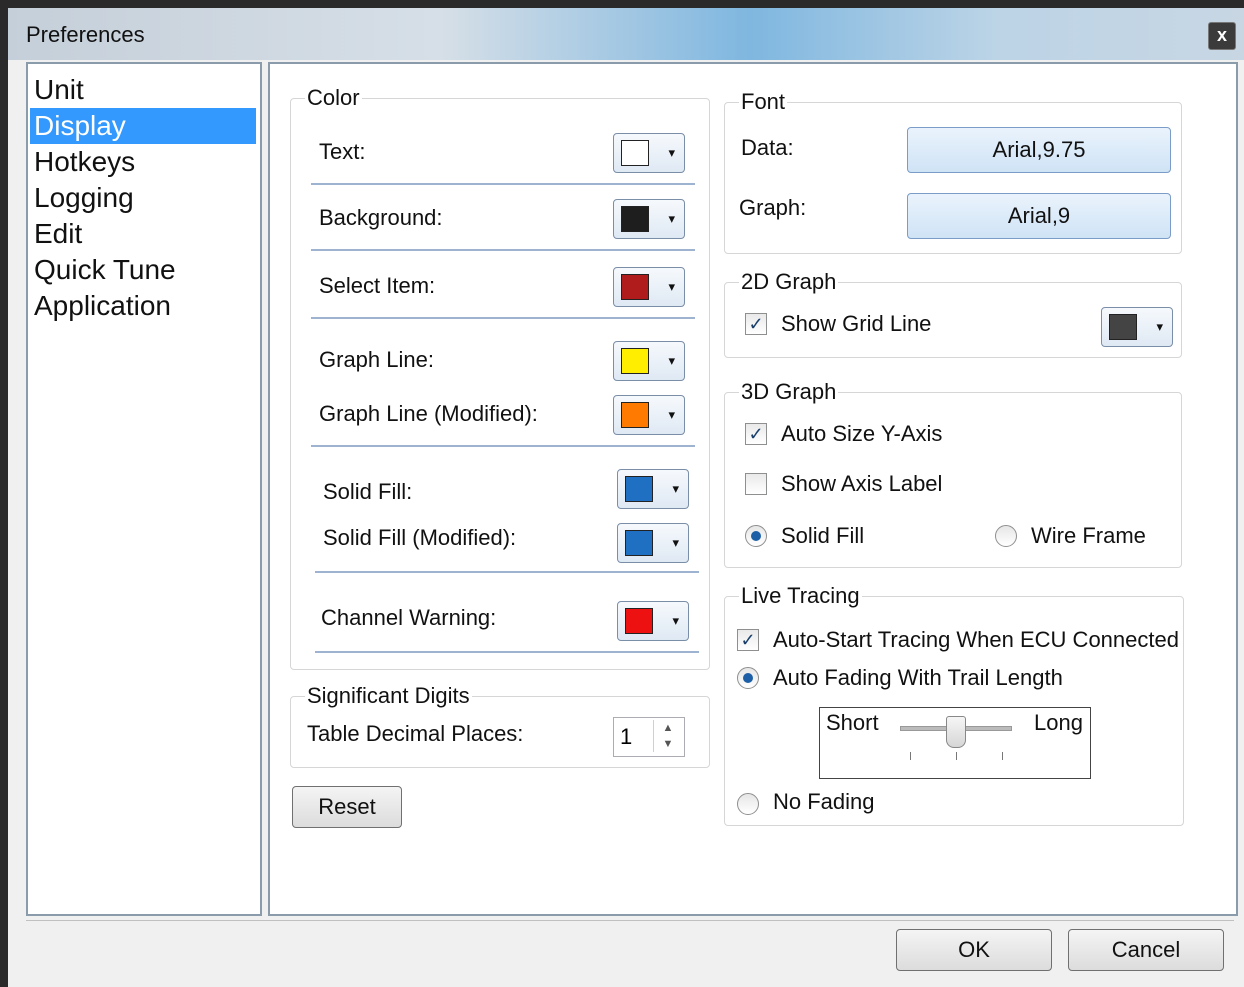 This screenshot has width=1244, height=987. Describe the element at coordinates (143, 270) in the screenshot. I see `nav-item-quick-tune: Quick Tune` at that location.